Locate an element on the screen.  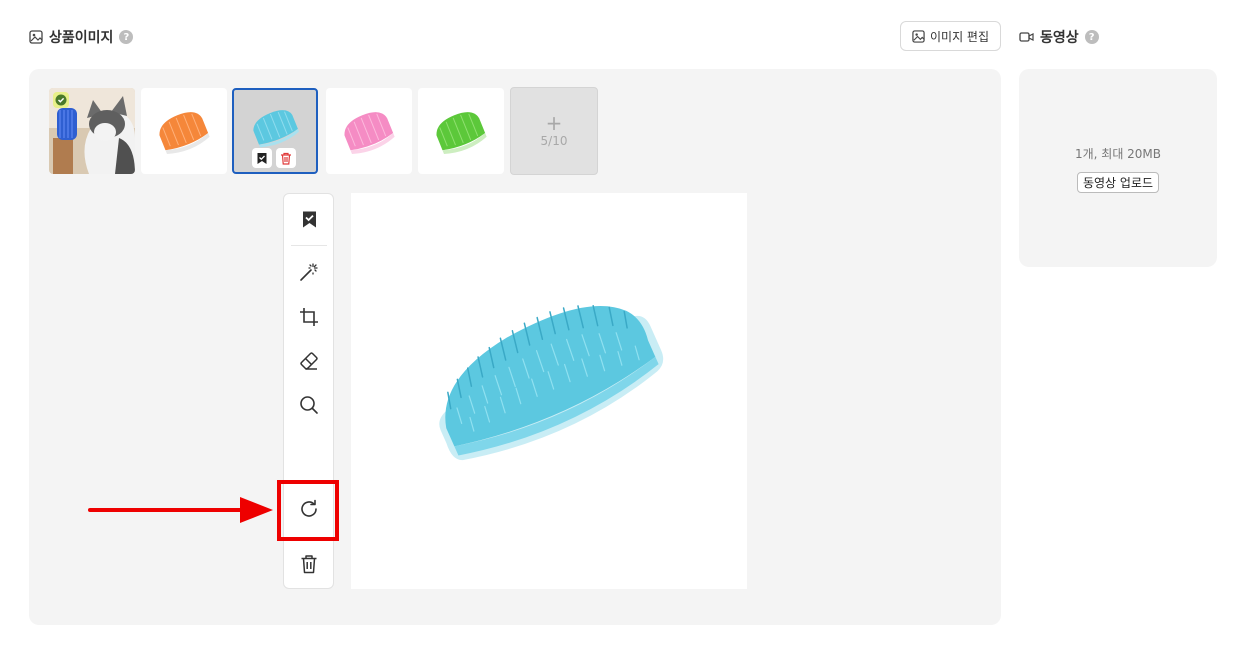
representative-check-icon is located at coordinates (61, 100).